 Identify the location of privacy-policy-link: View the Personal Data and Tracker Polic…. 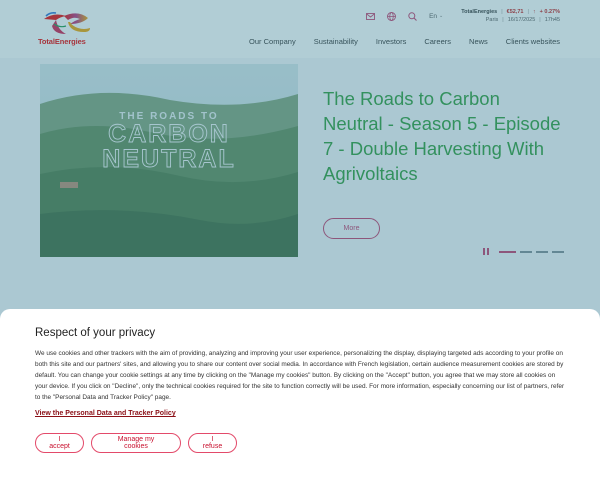
(105, 413).